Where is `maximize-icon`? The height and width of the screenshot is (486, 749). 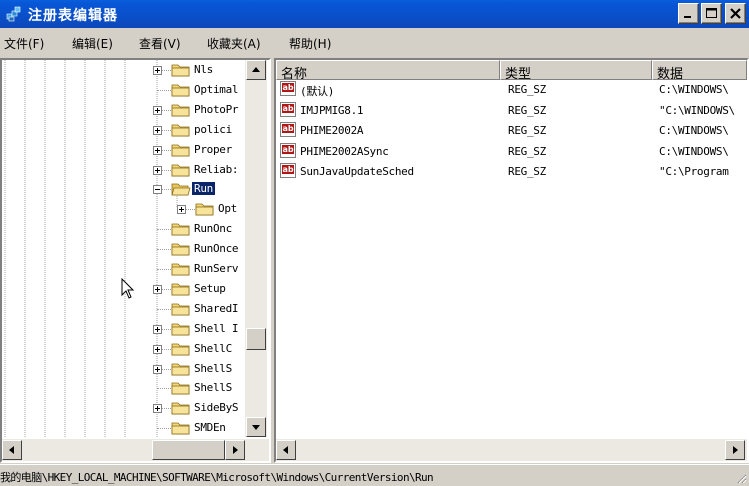
maximize-icon is located at coordinates (711, 13).